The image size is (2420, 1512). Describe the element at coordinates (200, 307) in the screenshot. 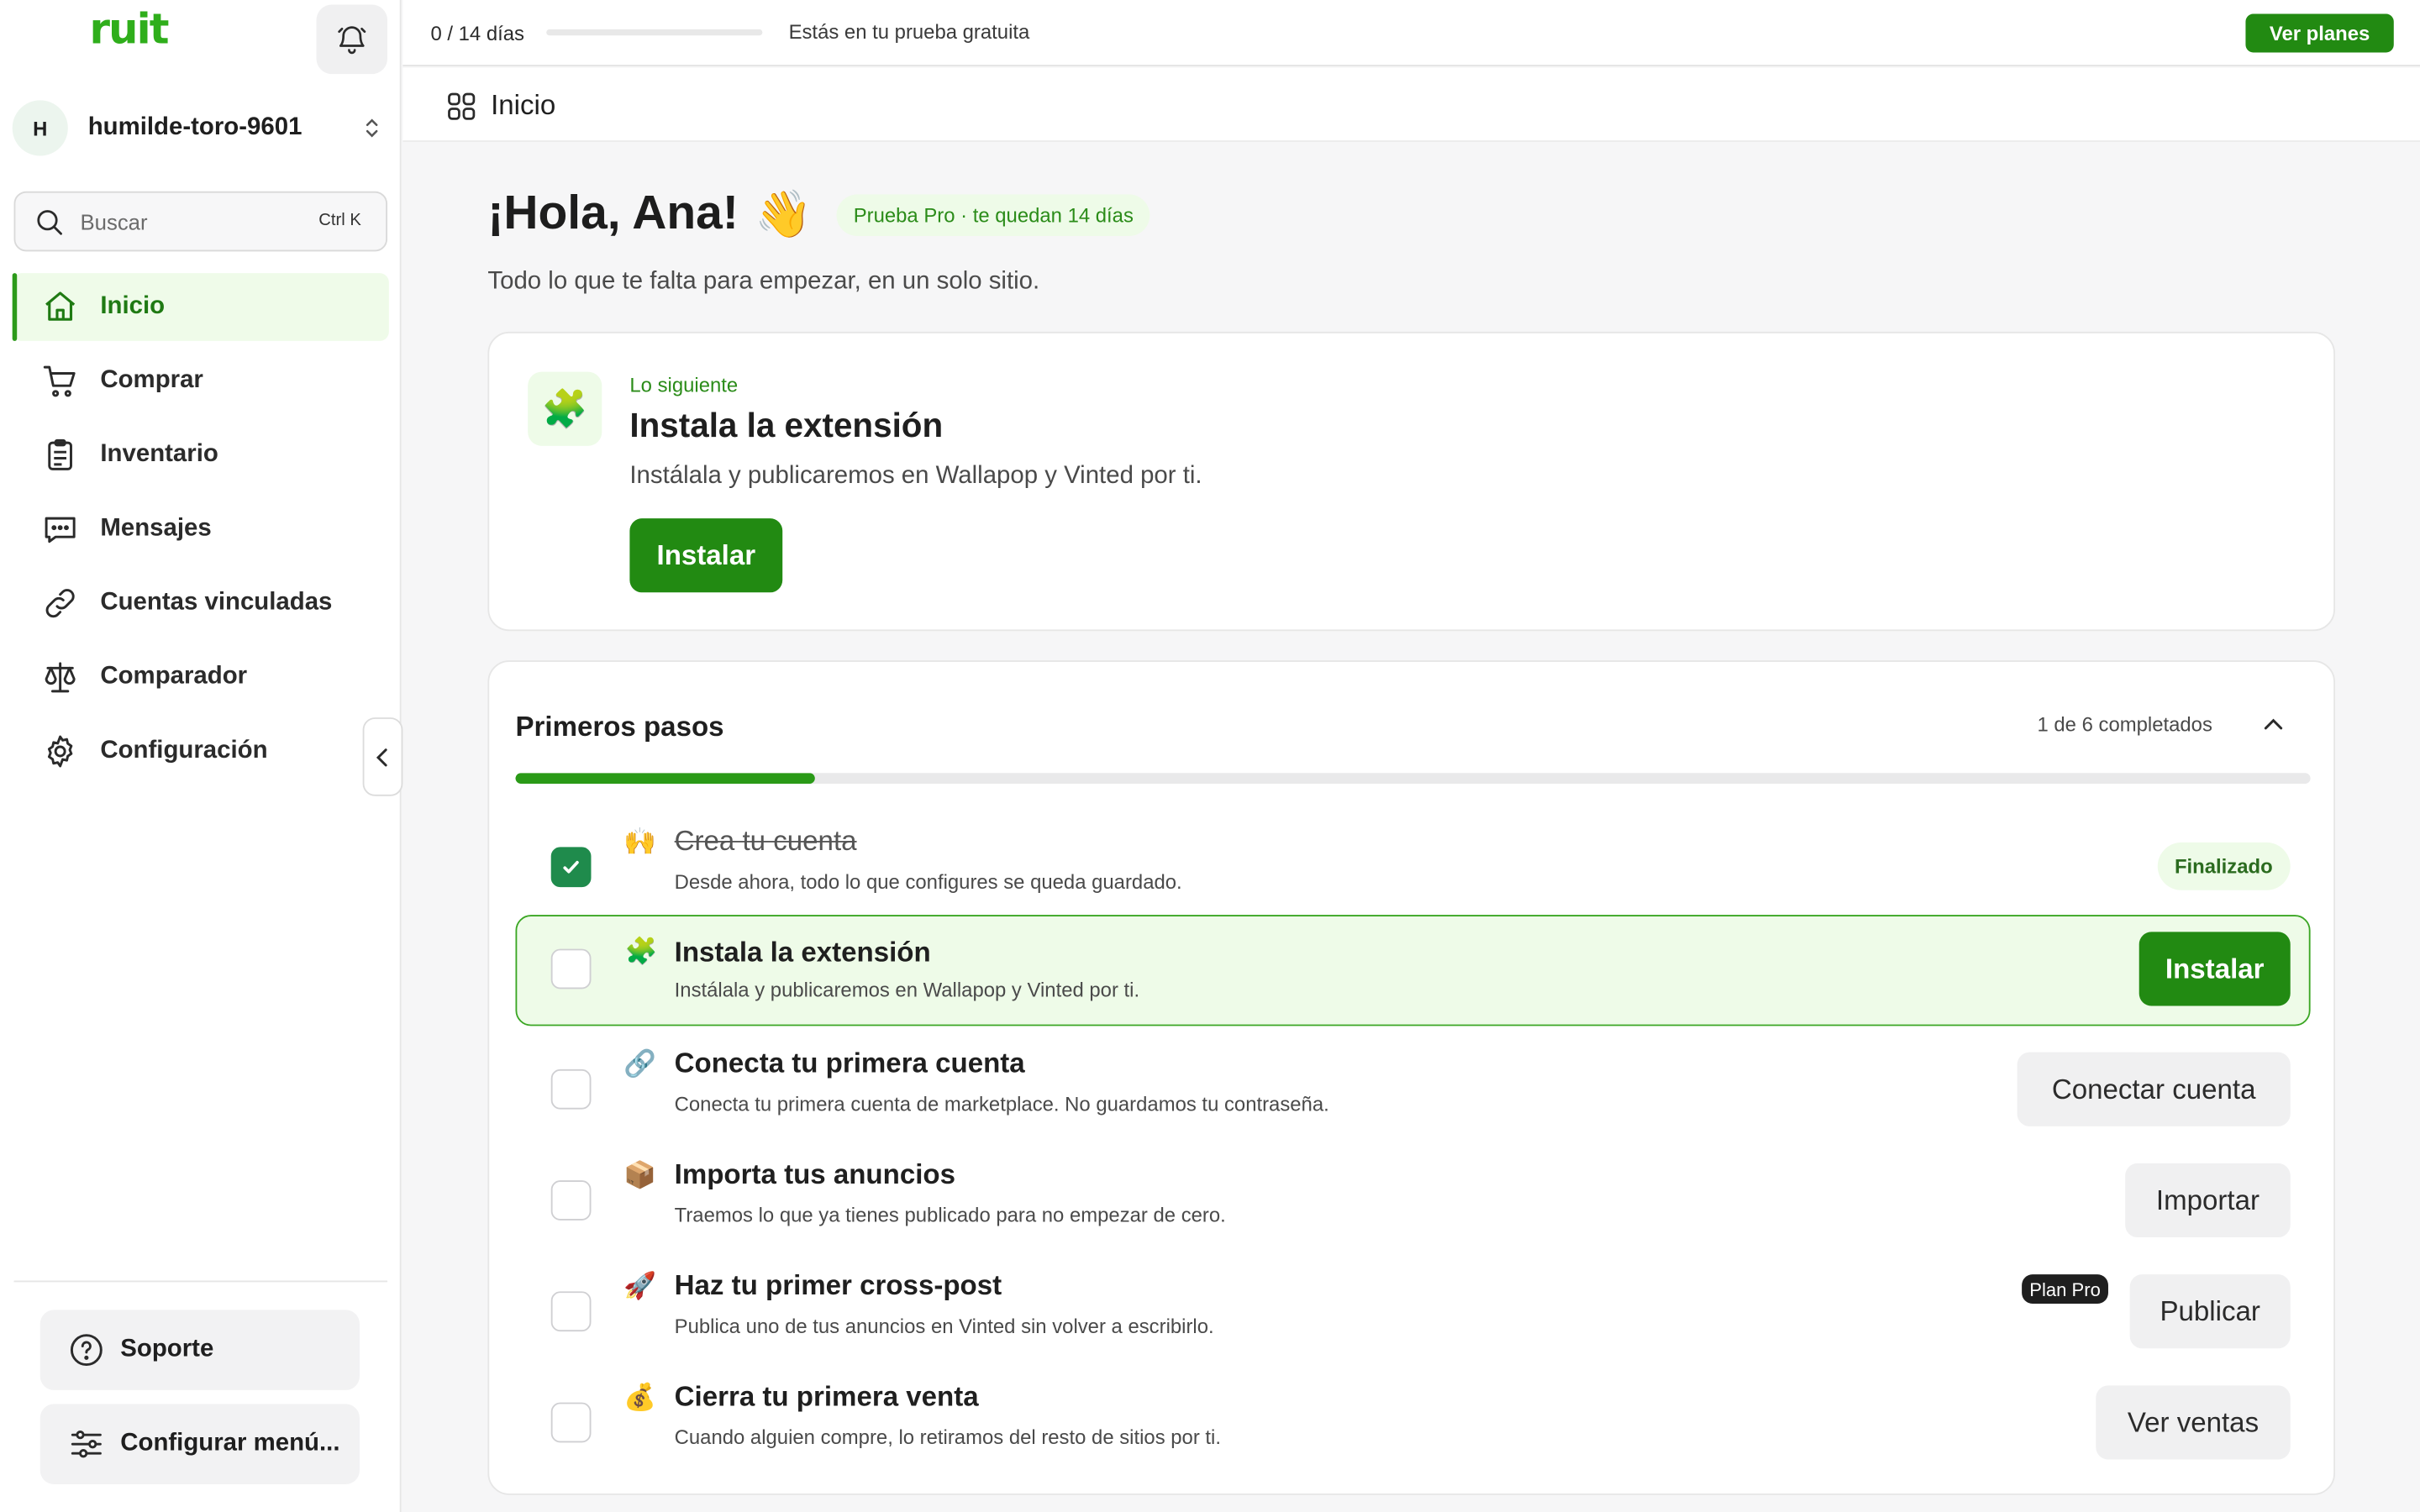

I see `sidebar-item-inicio: Inicio` at that location.